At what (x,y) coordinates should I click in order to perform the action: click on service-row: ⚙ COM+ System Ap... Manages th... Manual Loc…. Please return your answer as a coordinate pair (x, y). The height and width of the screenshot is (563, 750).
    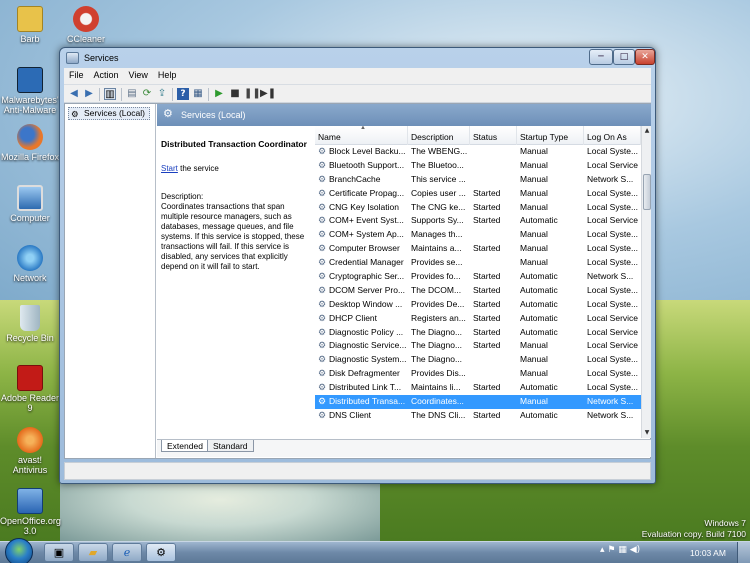
    Looking at the image, I should click on (478, 235).